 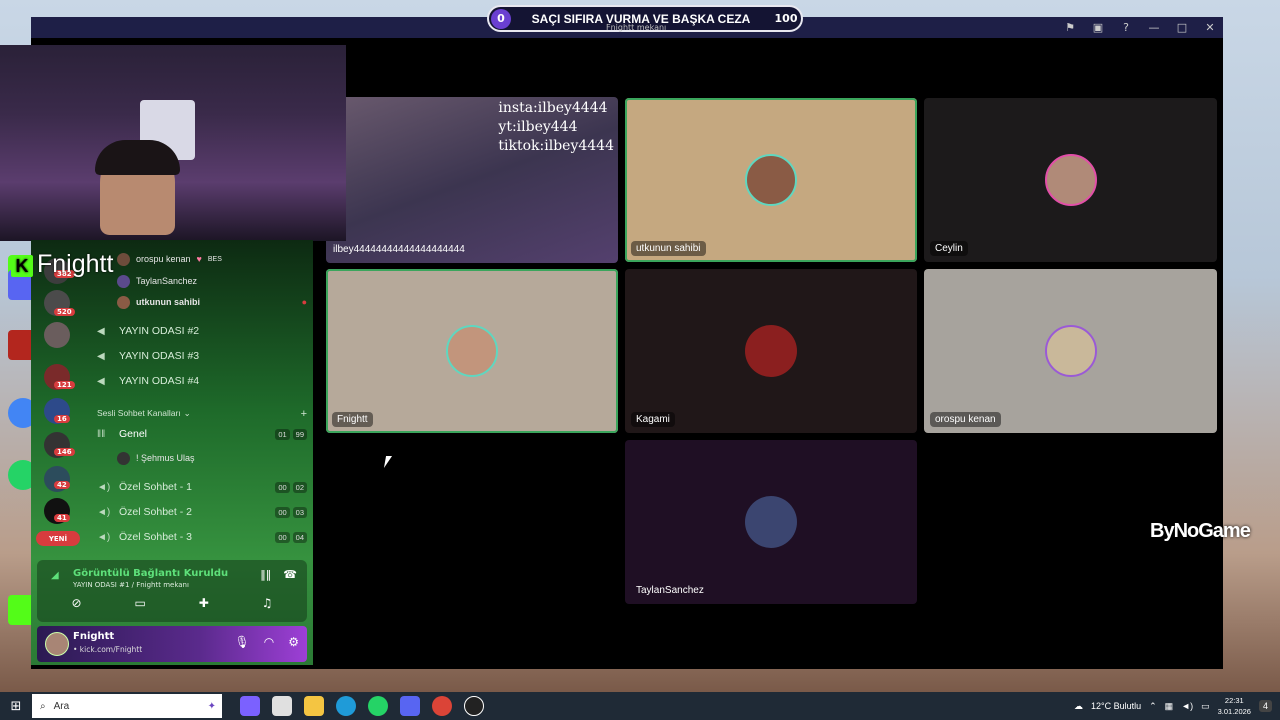 What do you see at coordinates (1126, 27) in the screenshot?
I see `help-icon: ?` at bounding box center [1126, 27].